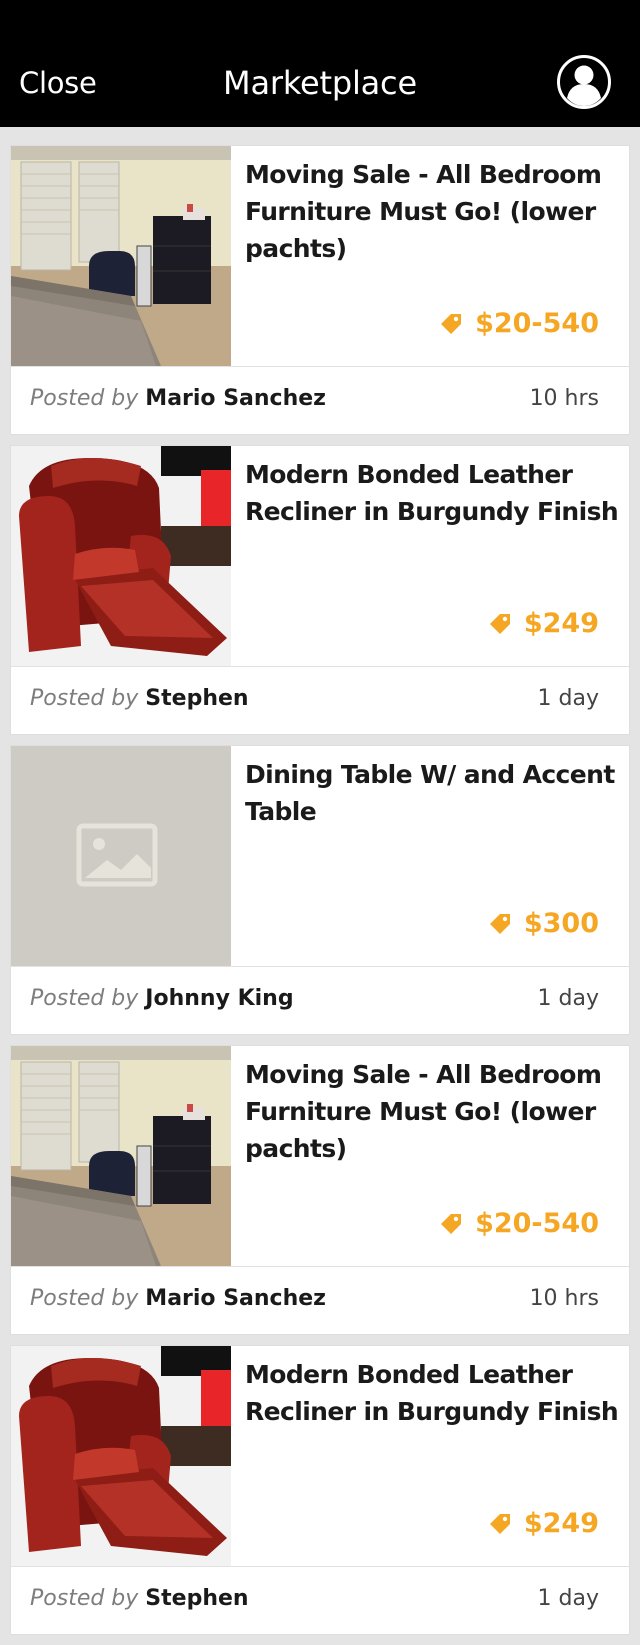 This screenshot has height=1645, width=640. I want to click on image-placeholder-icon, so click(121, 856).